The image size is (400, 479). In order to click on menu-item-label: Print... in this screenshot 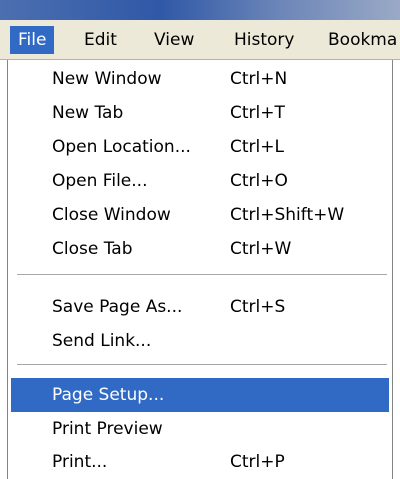, I will do `click(80, 462)`.